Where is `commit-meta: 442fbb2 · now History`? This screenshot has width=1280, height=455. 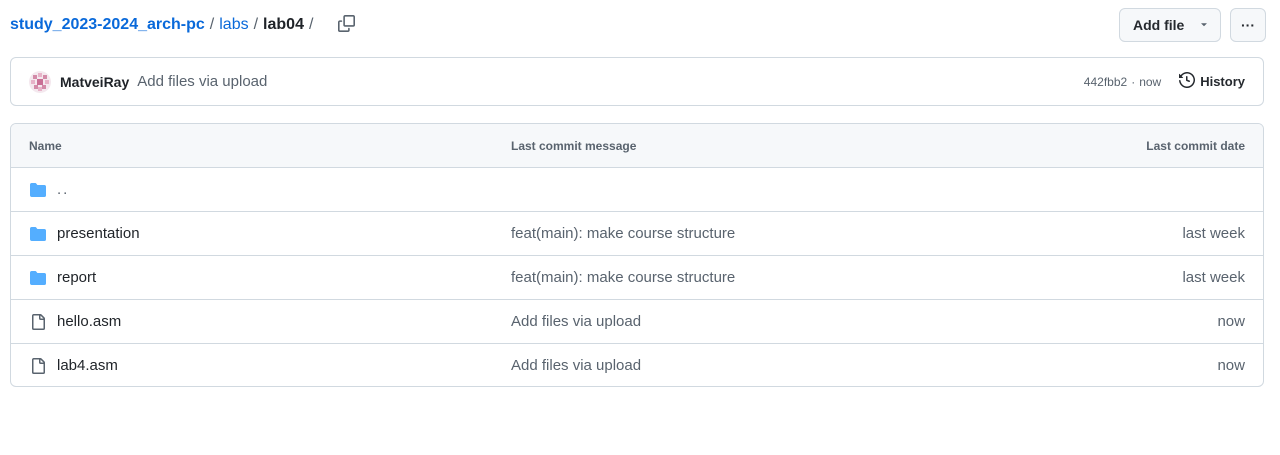 commit-meta: 442fbb2 · now History is located at coordinates (1164, 81).